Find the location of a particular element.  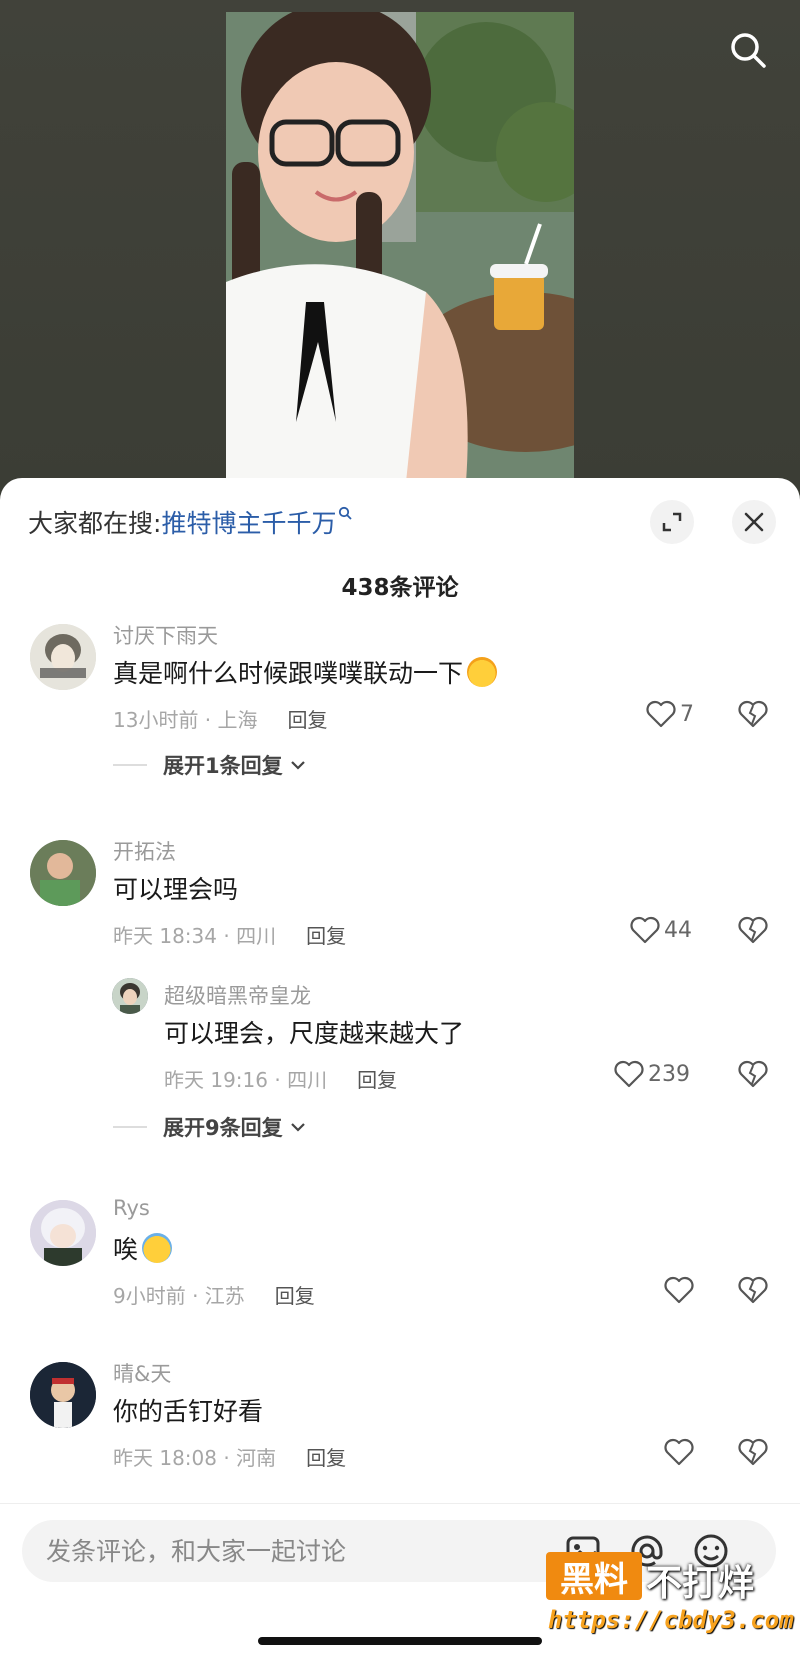

like-count: 44 is located at coordinates (678, 930).